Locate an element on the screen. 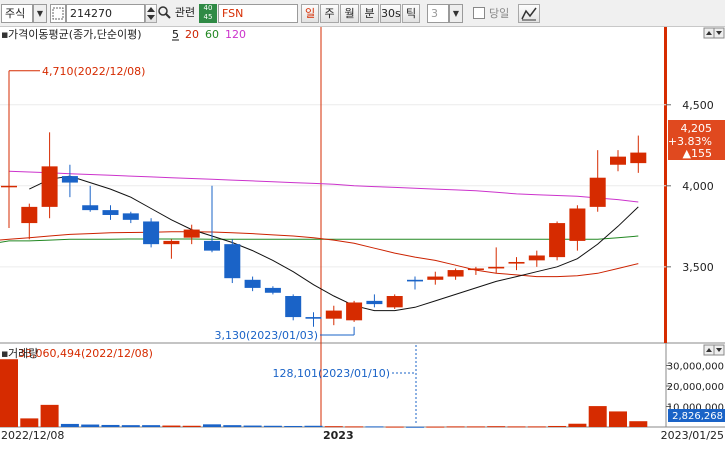 Image resolution: width=725 pixels, height=449 pixels. search-icon is located at coordinates (164, 13).